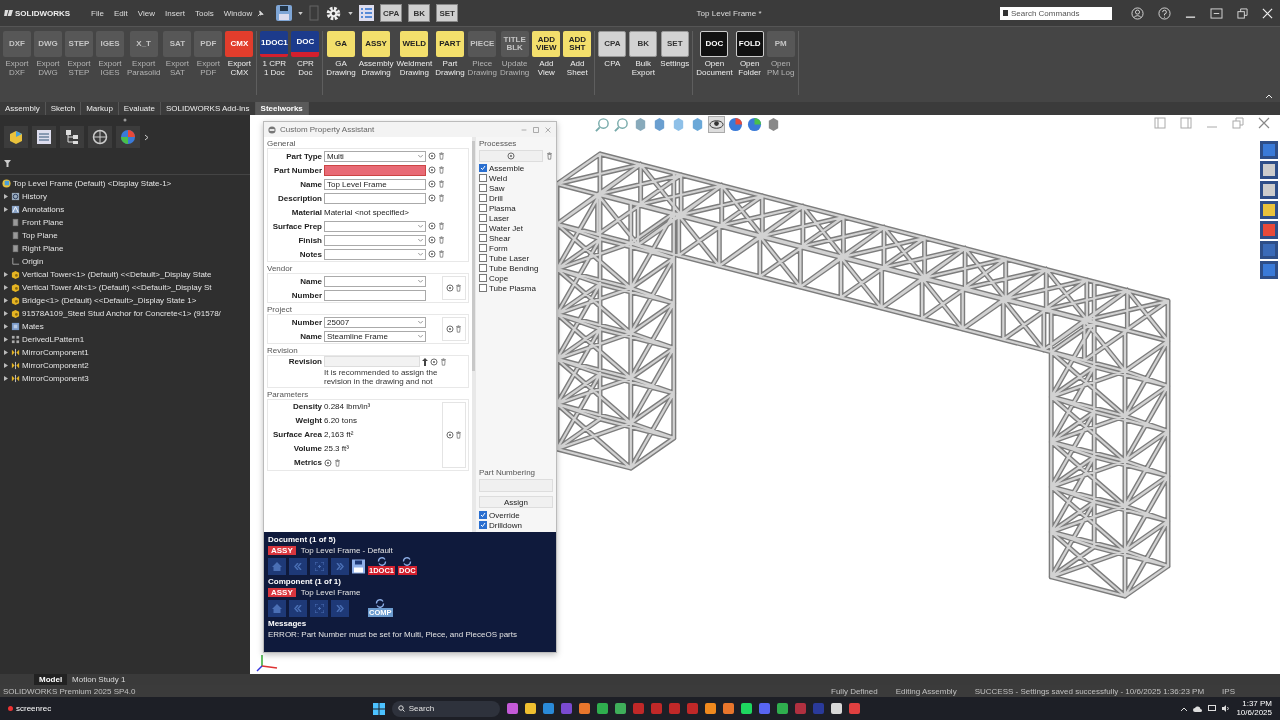 The height and width of the screenshot is (720, 1280). Describe the element at coordinates (282, 108) in the screenshot. I see `ribbon-tab: Steelworks` at that location.